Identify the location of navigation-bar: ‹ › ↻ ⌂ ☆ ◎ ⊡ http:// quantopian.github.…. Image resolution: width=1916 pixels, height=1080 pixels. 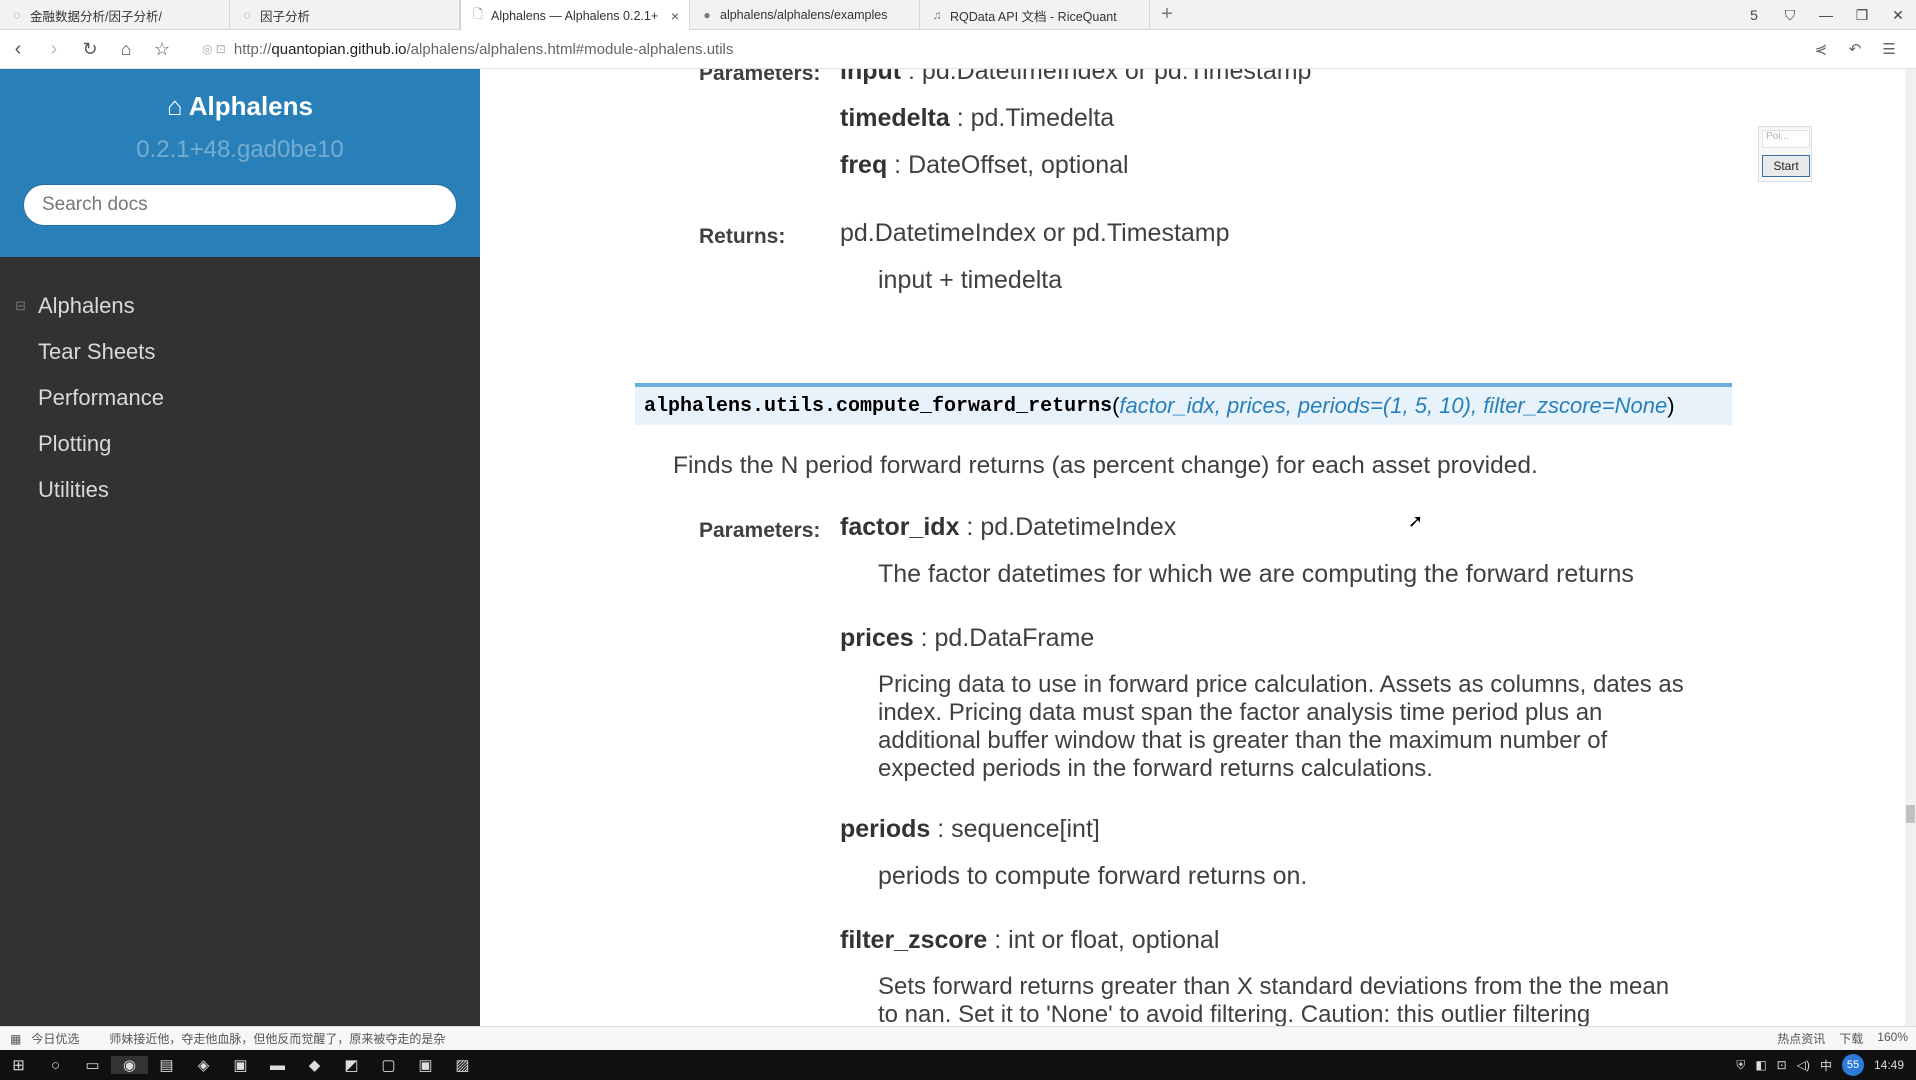
(958, 49).